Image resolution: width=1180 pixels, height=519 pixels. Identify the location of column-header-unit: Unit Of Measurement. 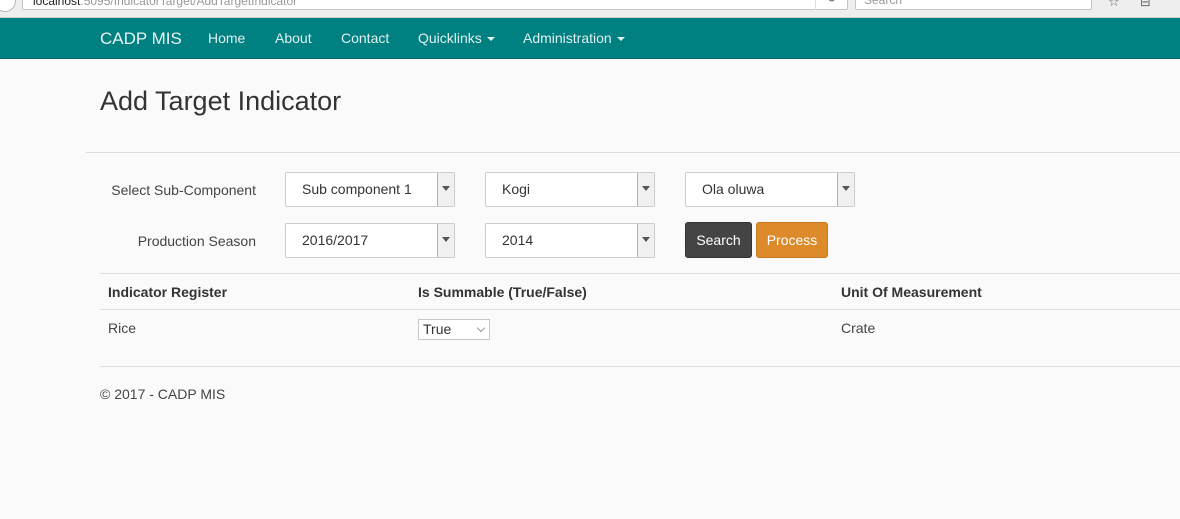
(911, 292).